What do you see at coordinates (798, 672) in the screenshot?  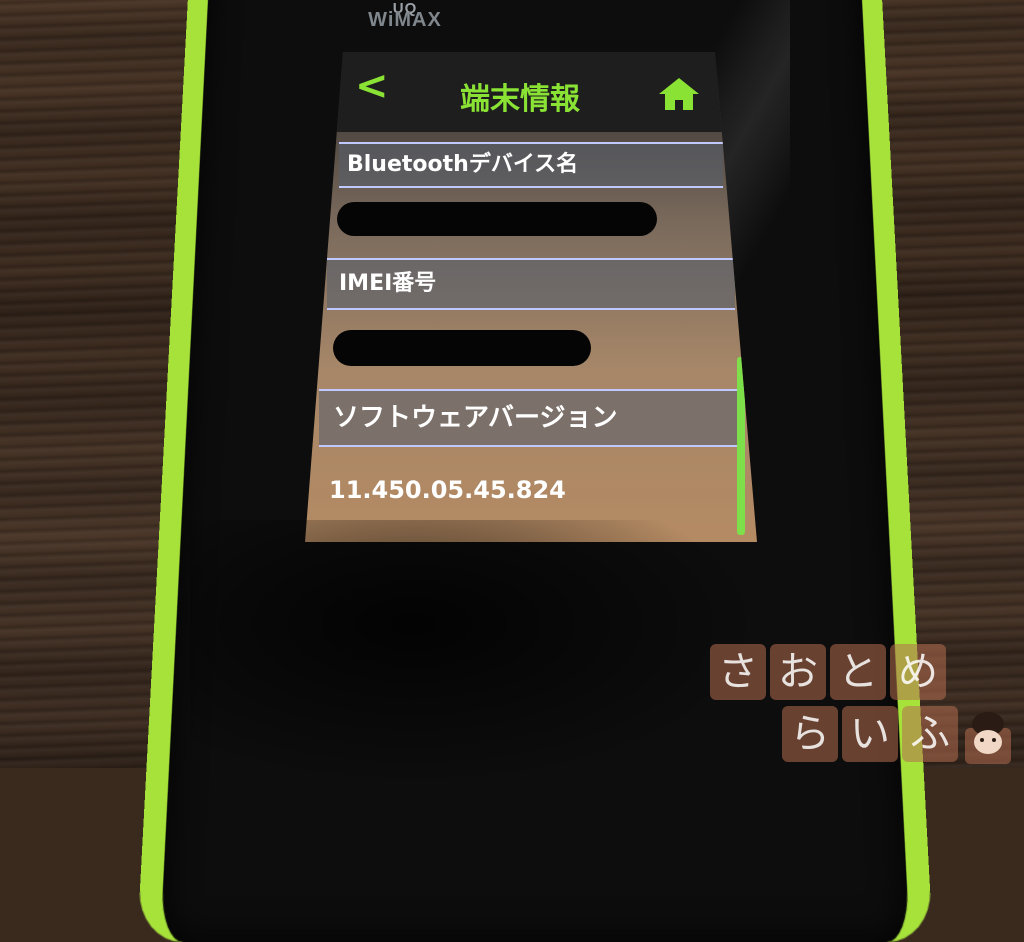 I see `watermark-char: お` at bounding box center [798, 672].